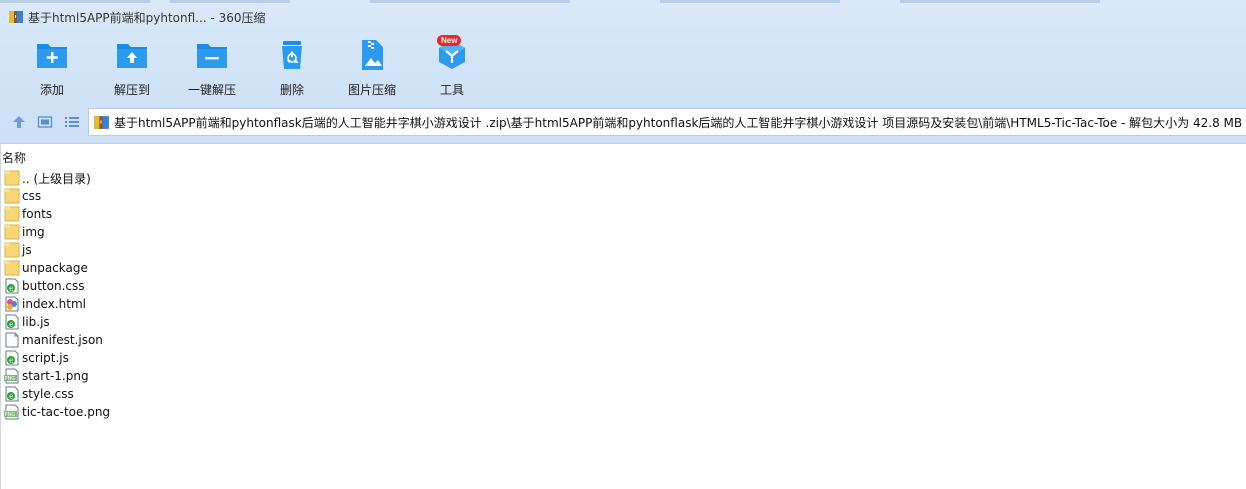 The height and width of the screenshot is (489, 1246). I want to click on extract-to-button: 解压到, so click(132, 68).